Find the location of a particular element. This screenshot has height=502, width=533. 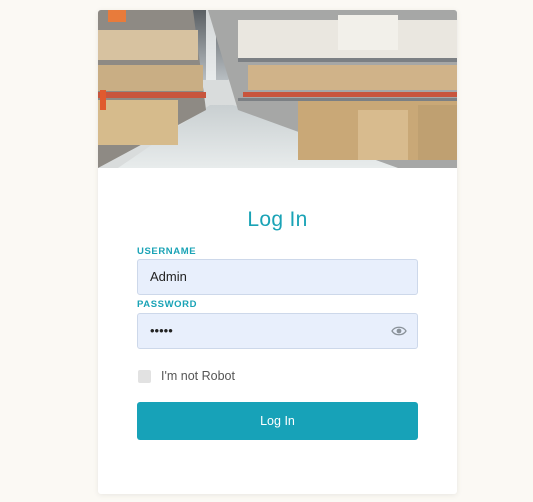

username-value: Admin is located at coordinates (168, 276).